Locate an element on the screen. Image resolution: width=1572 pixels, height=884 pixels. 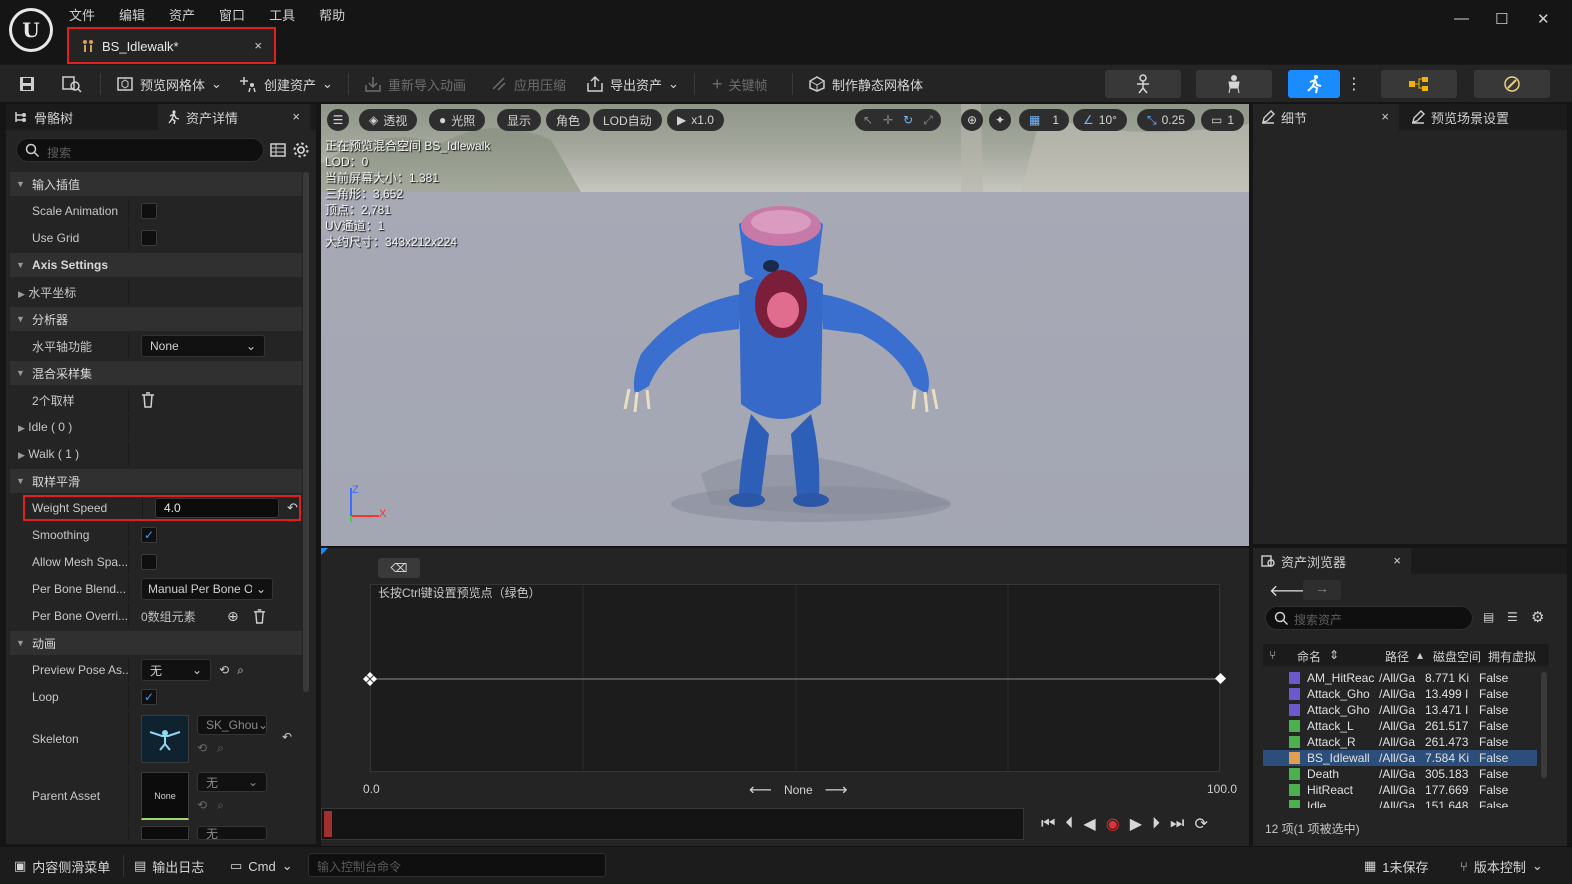
maximize-button: ☐ is located at coordinates (1501, 19).